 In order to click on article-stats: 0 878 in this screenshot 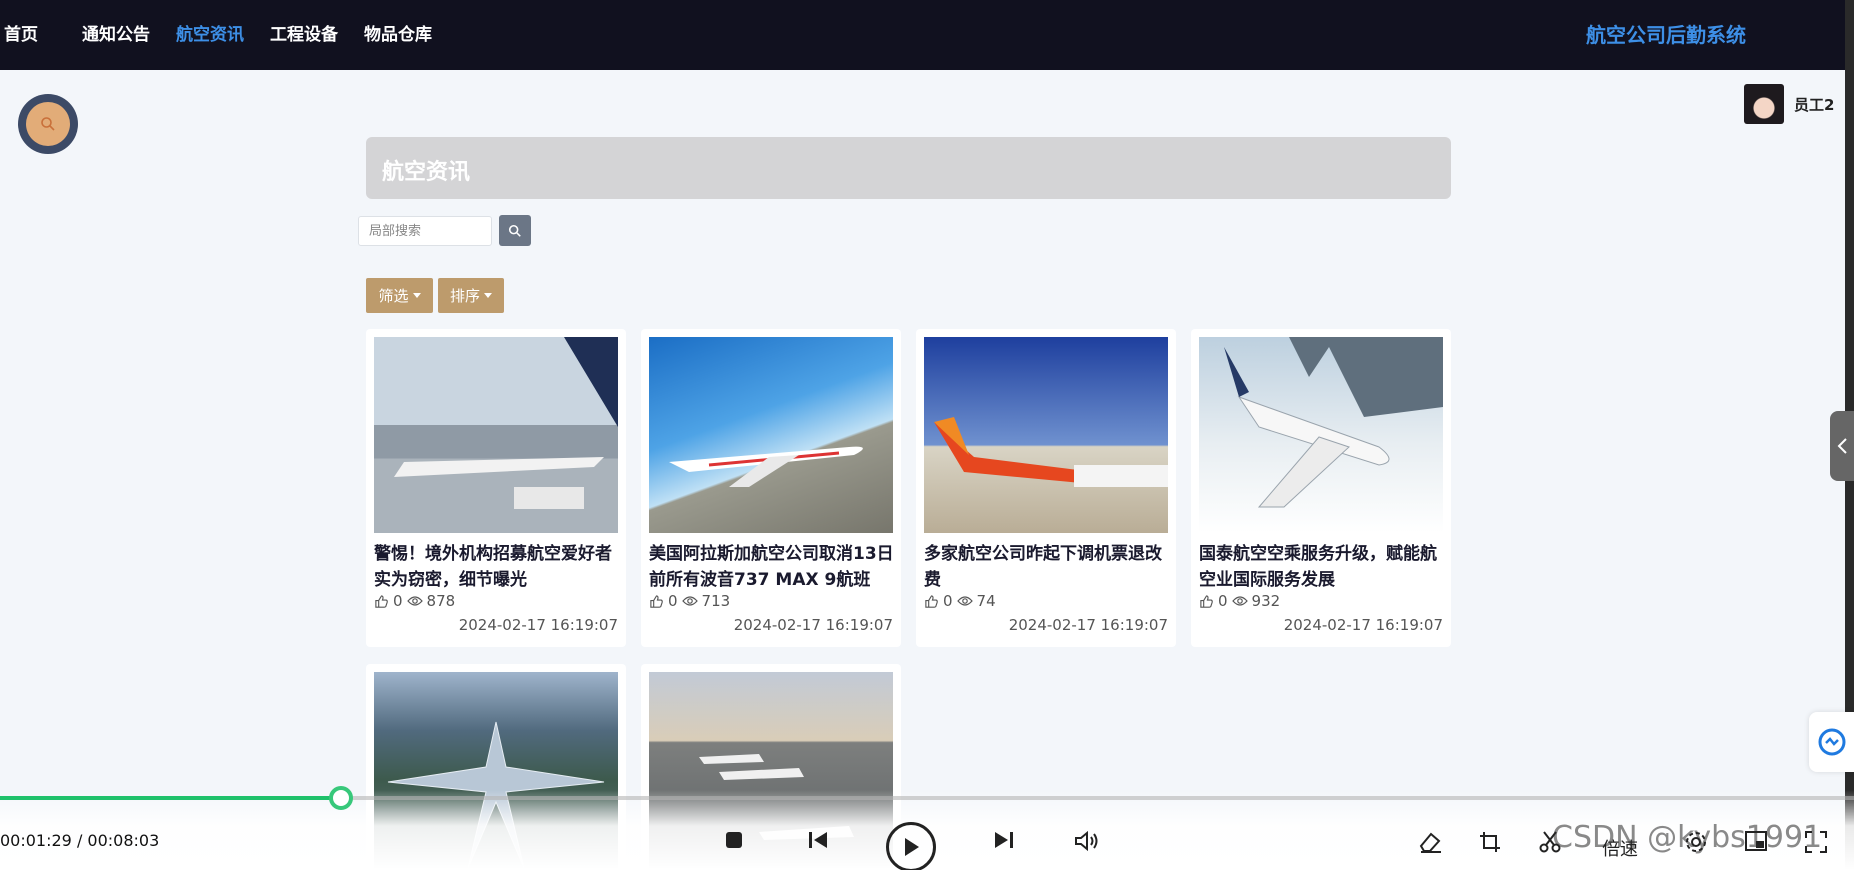, I will do `click(414, 601)`.